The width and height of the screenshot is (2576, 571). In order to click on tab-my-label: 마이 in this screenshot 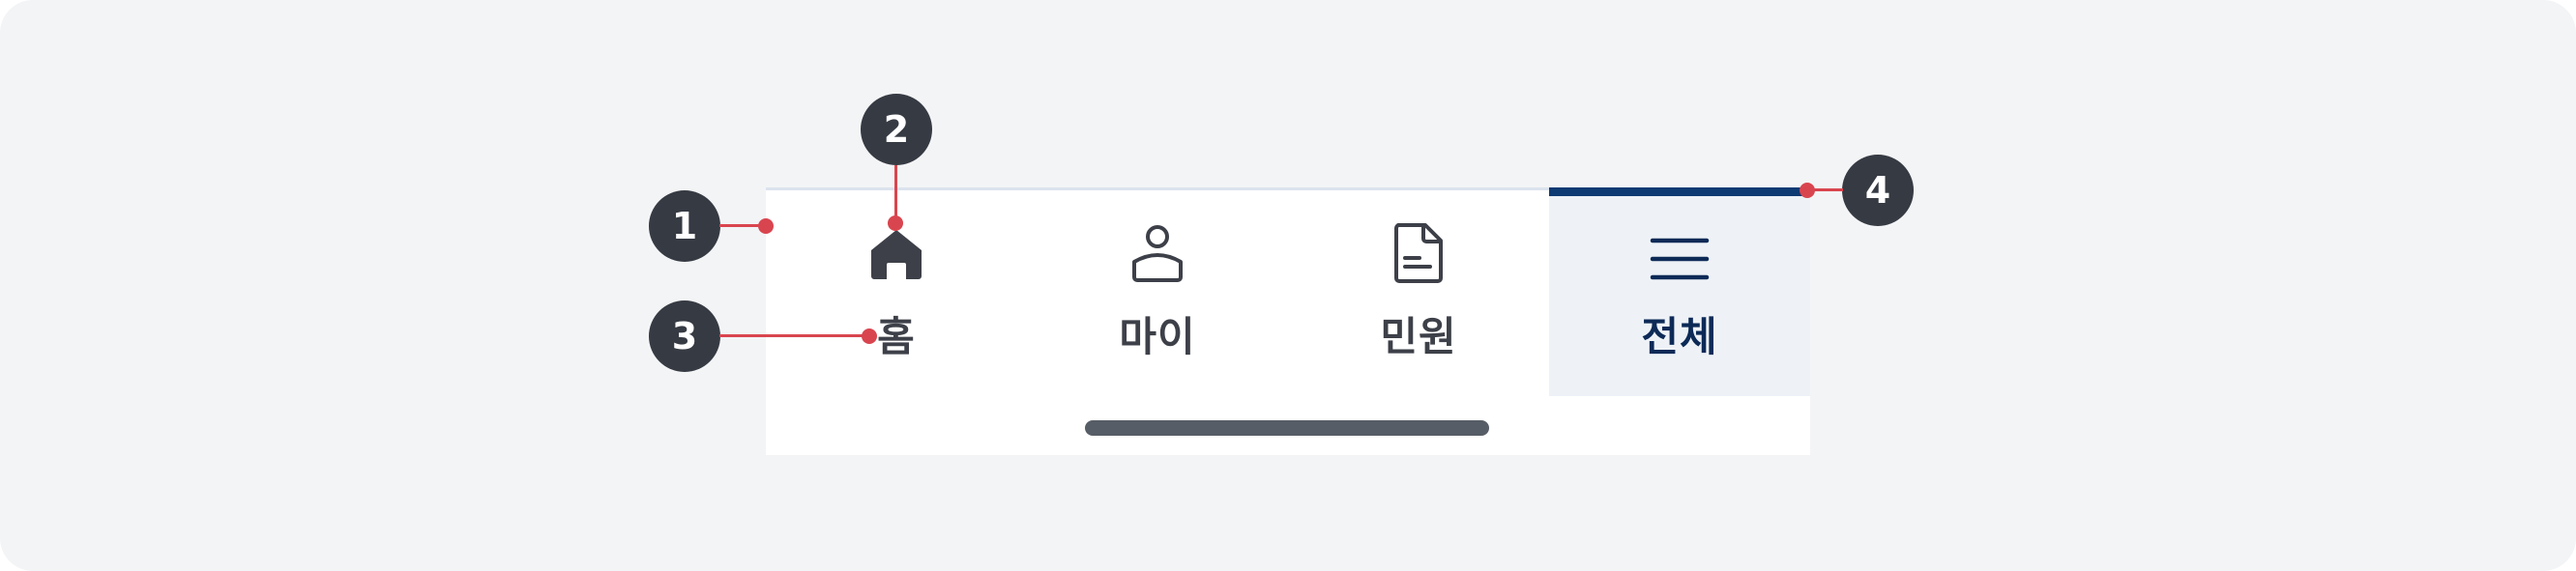, I will do `click(1157, 336)`.